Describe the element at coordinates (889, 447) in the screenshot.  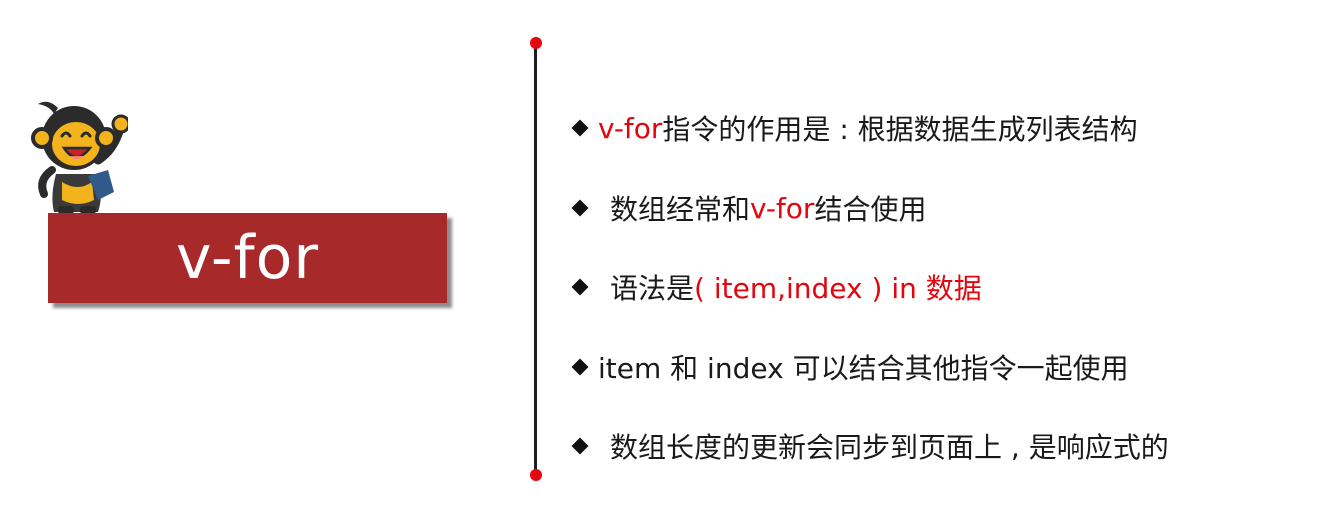
I see `bullet-text-part: 数组长度的更新会同步到页面上 , 是响应式的` at that location.